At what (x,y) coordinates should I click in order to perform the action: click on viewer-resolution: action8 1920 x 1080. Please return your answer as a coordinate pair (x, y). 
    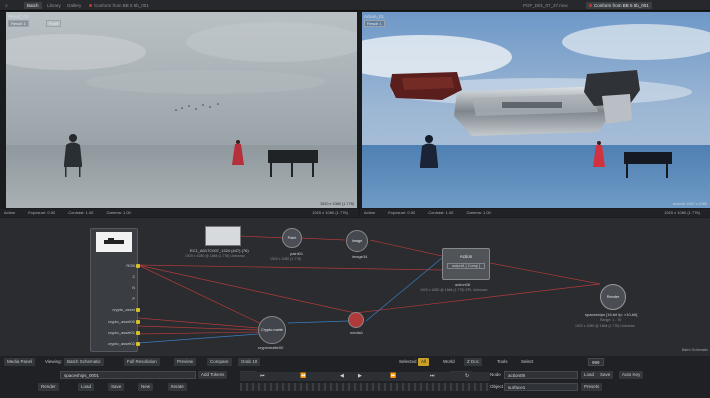
    Looking at the image, I should click on (689, 204).